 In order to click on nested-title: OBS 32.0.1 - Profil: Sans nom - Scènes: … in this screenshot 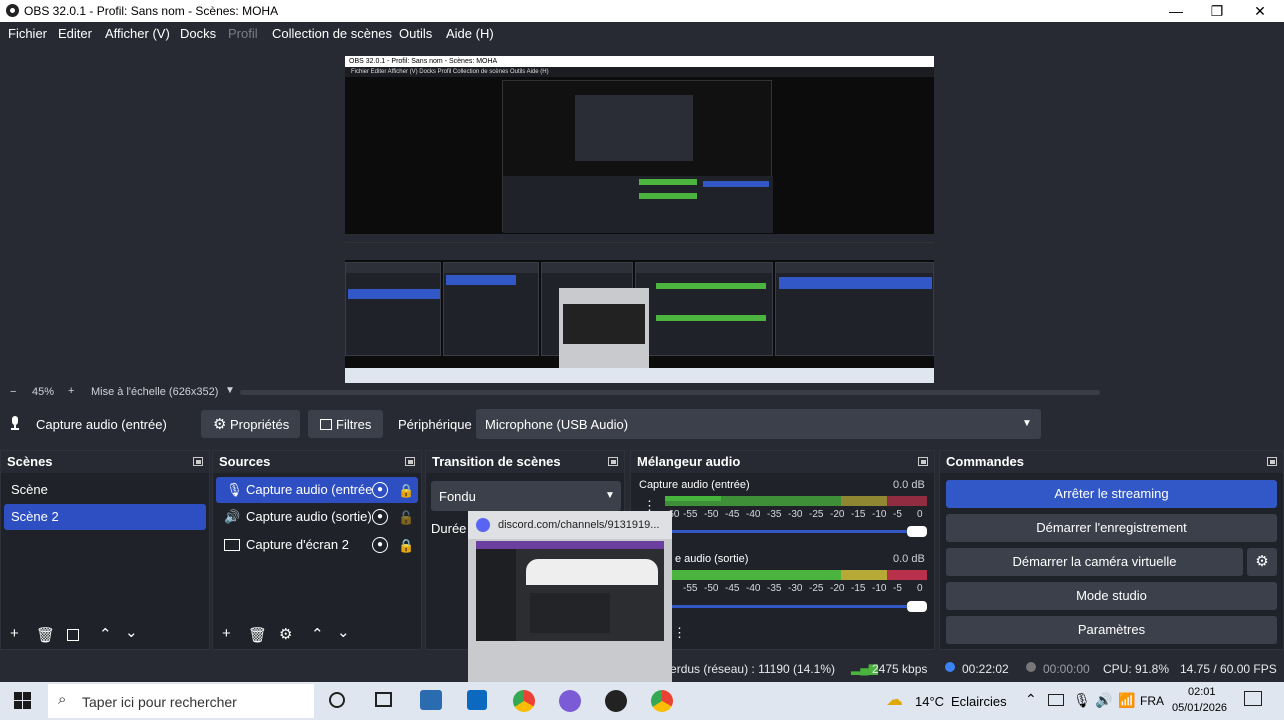, I will do `click(639, 61)`.